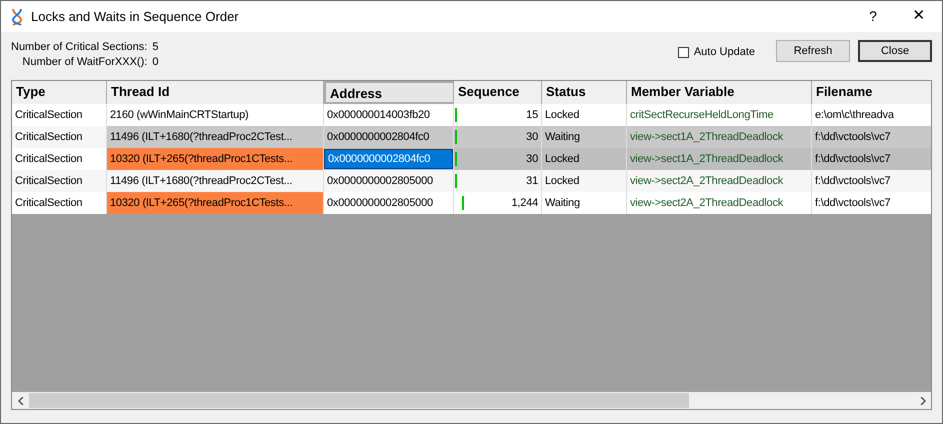 The width and height of the screenshot is (943, 424). I want to click on summary-value: 0, so click(156, 62).